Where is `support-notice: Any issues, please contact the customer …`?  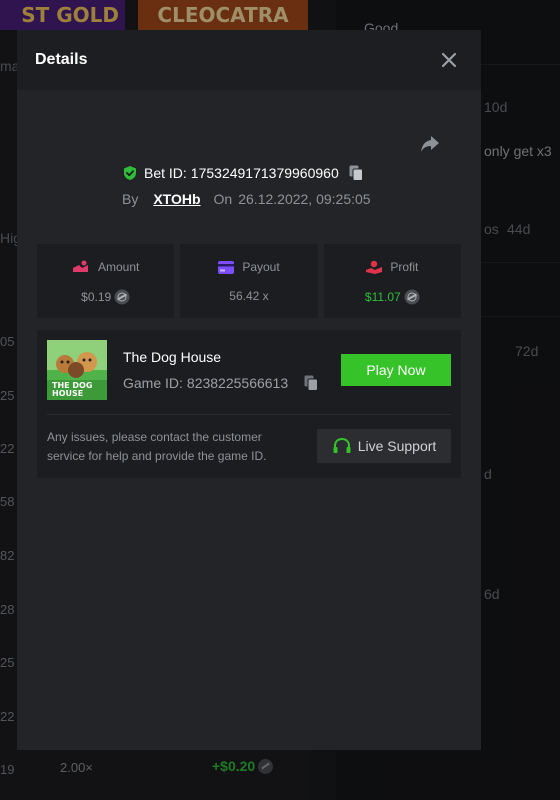
support-notice: Any issues, please contact the customer … is located at coordinates (157, 446).